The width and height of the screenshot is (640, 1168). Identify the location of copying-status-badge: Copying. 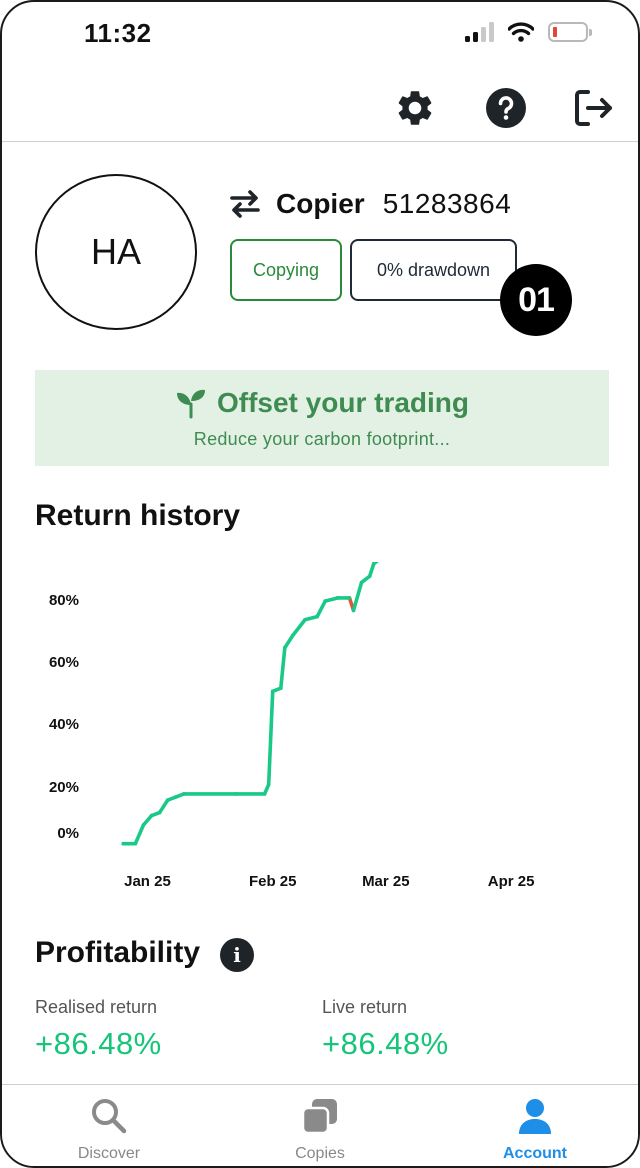
(286, 270).